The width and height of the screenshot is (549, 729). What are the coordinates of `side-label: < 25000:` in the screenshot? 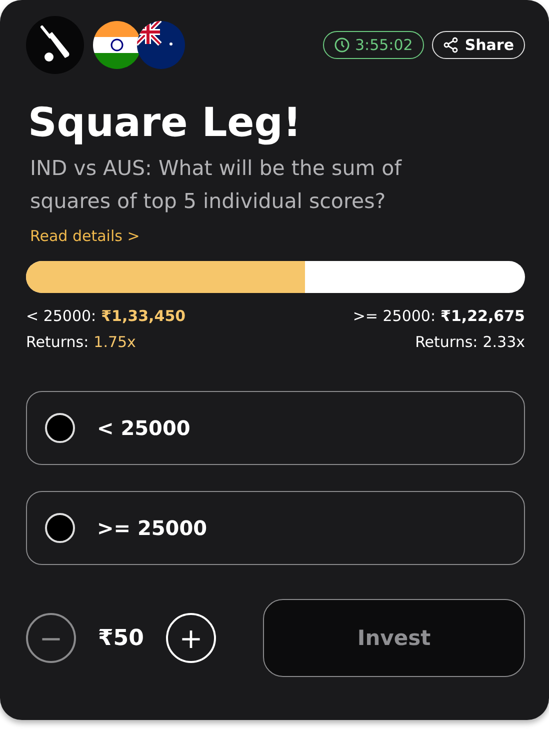 It's located at (61, 316).